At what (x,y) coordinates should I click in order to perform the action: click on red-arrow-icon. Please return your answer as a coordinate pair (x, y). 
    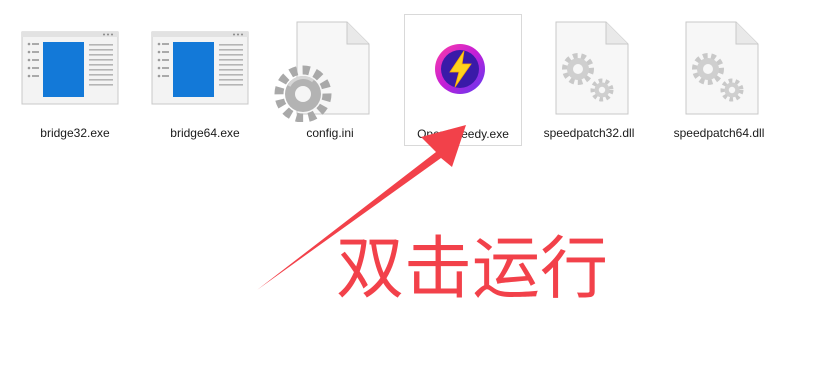
    Looking at the image, I should click on (361, 207).